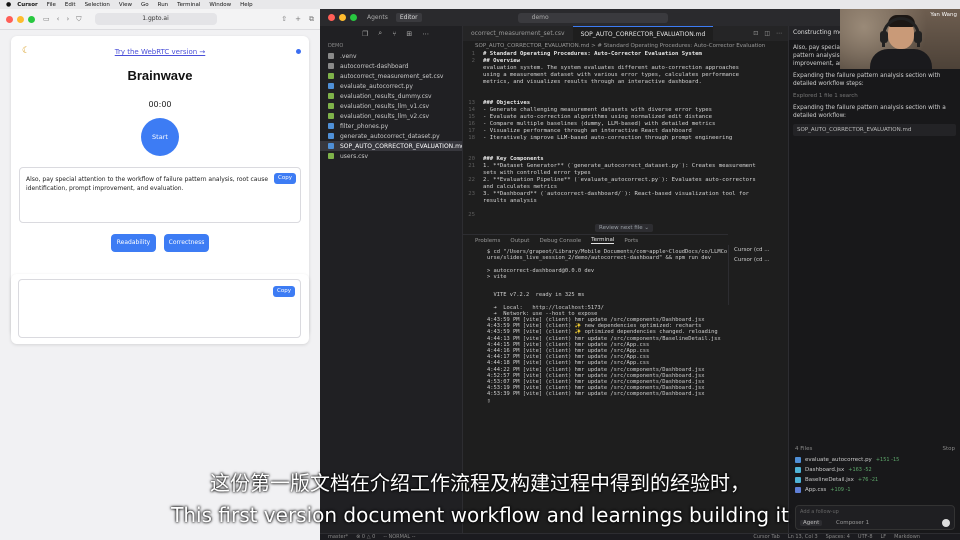  What do you see at coordinates (625, 159) in the screenshot?
I see `code-line: 20 ### Key Components` at bounding box center [625, 159].